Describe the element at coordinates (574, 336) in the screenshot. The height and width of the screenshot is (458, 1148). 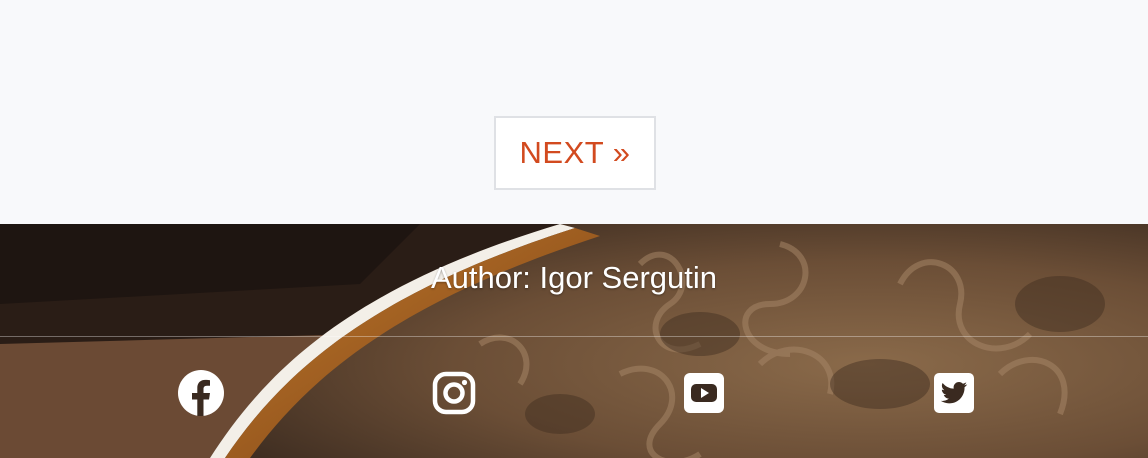
I see `footer-divider` at that location.